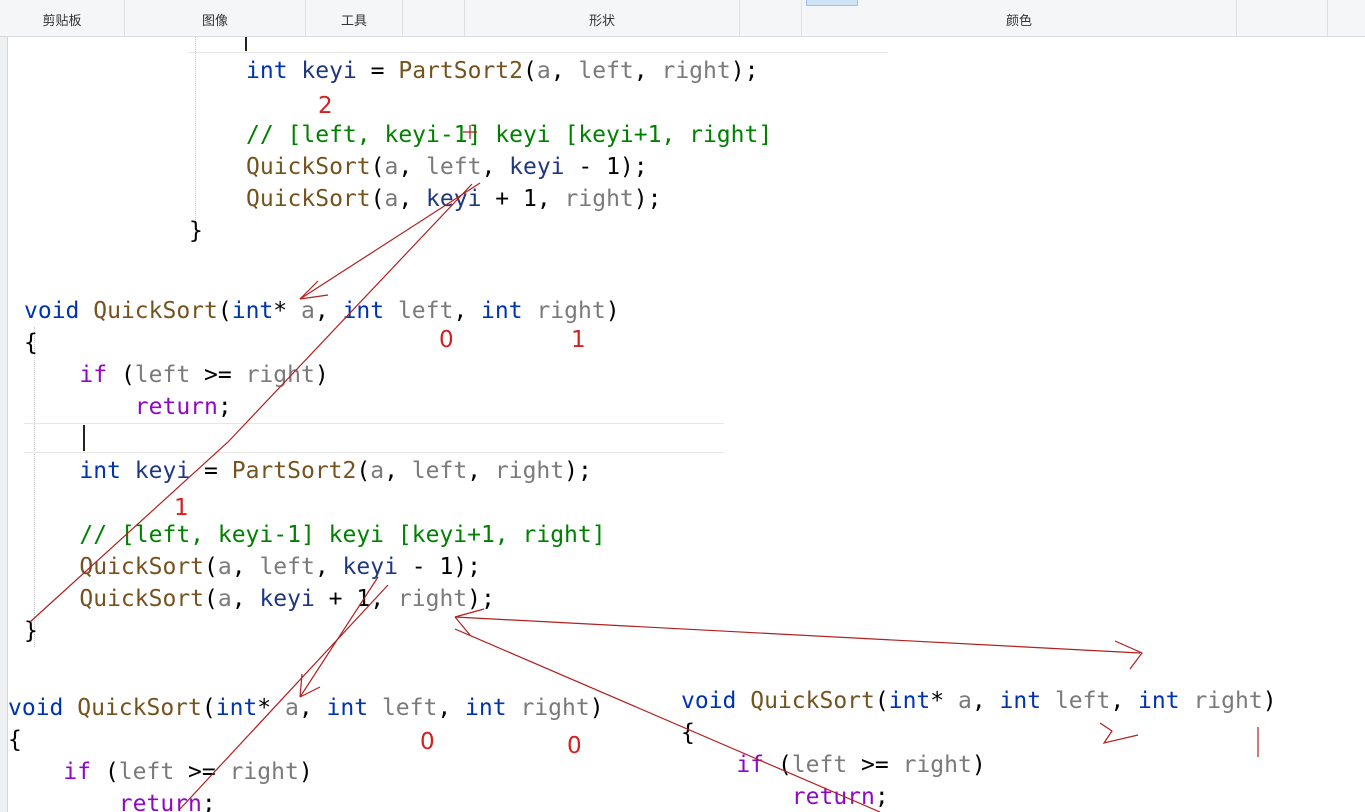 This screenshot has height=812, width=1365. I want to click on ribbon-group-label: 剪贴板, so click(62, 21).